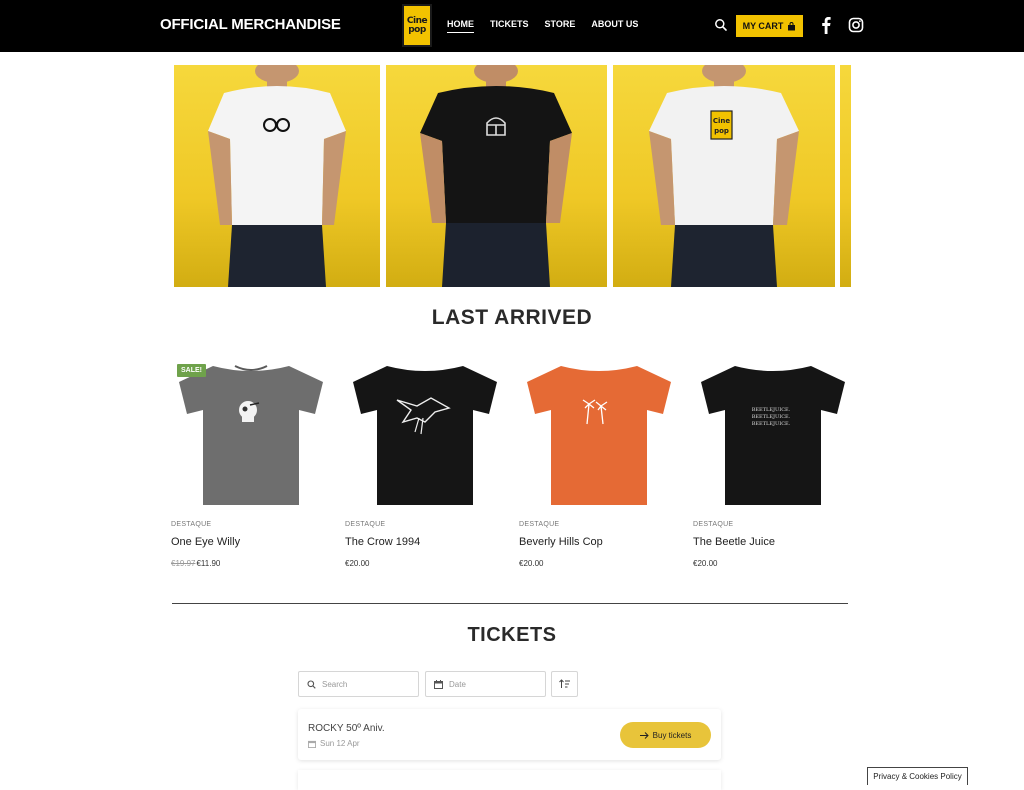 The width and height of the screenshot is (1024, 790). Describe the element at coordinates (358, 684) in the screenshot. I see `search-input: Search` at that location.